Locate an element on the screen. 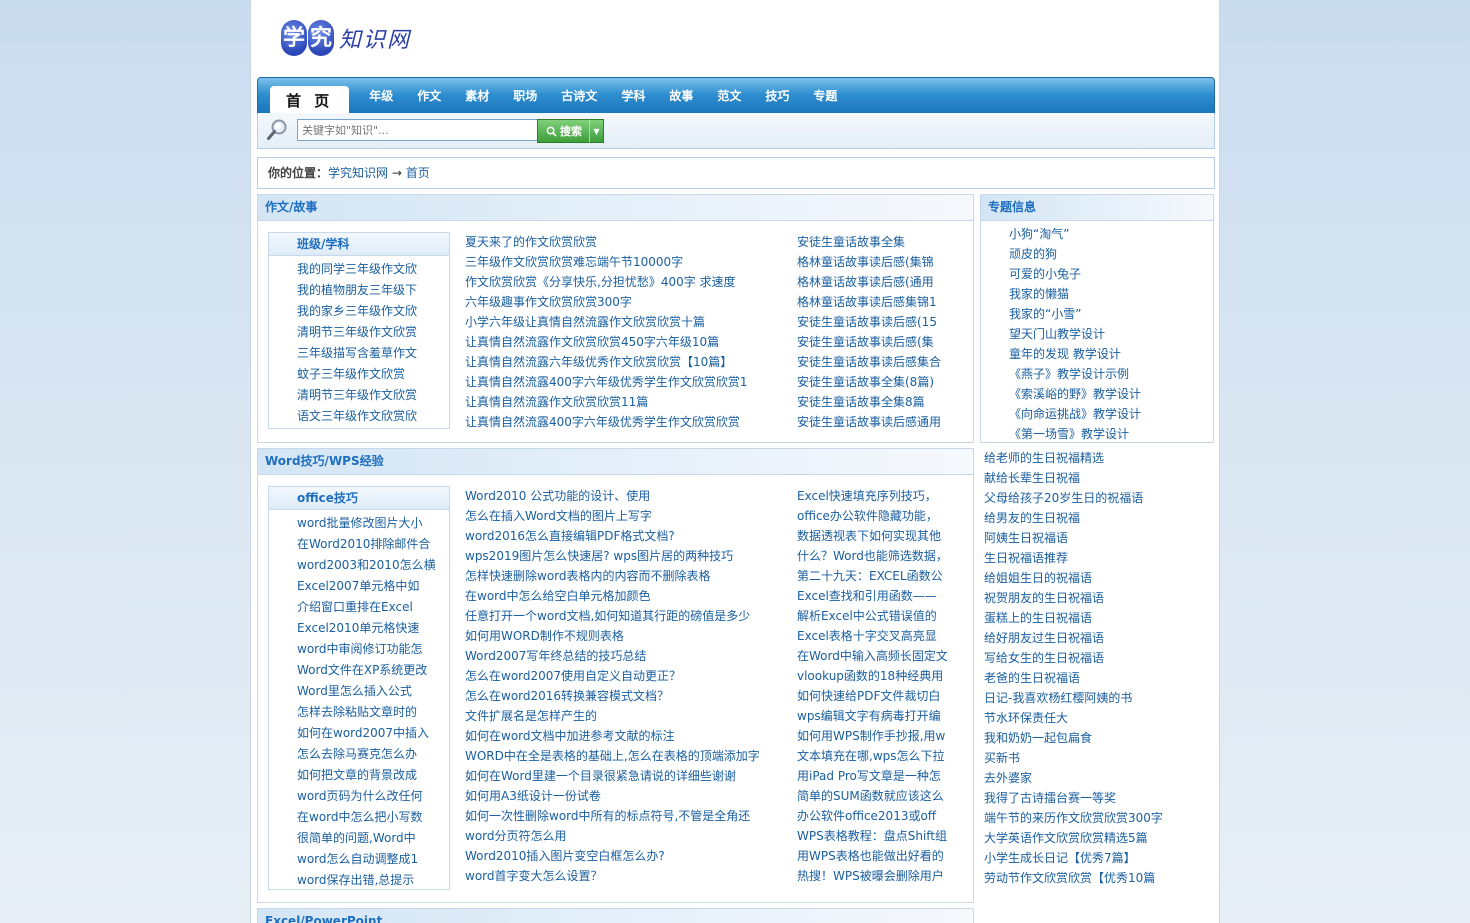  article-link: WORD中在全是表格的基础上,怎么在表格的顶端添加字 is located at coordinates (625, 756).